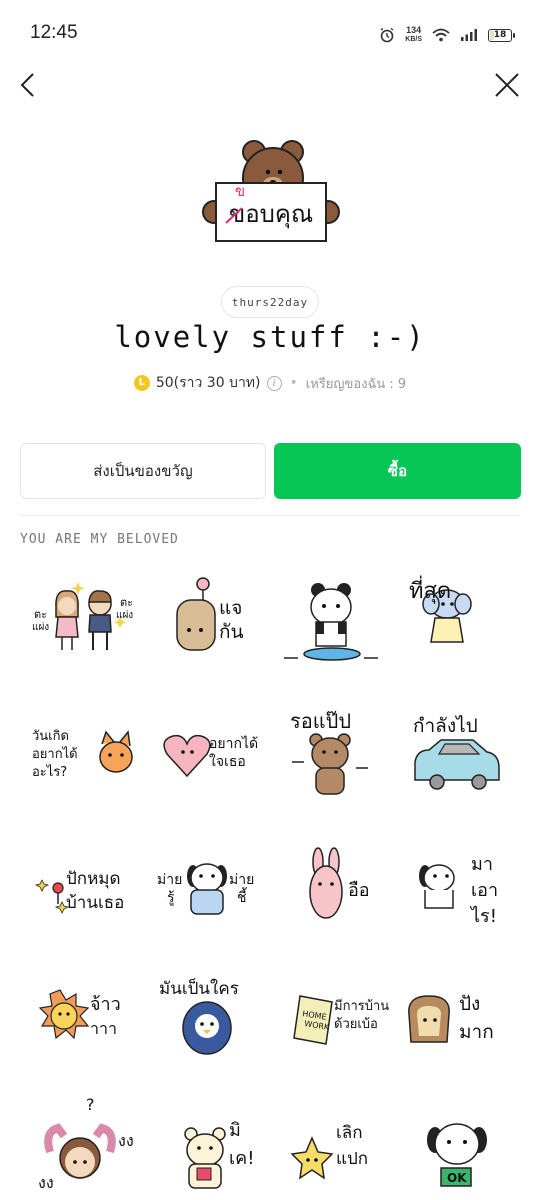  What do you see at coordinates (359, 890) in the screenshot?
I see `sticker-rabbit-ok-text: อือ` at bounding box center [359, 890].